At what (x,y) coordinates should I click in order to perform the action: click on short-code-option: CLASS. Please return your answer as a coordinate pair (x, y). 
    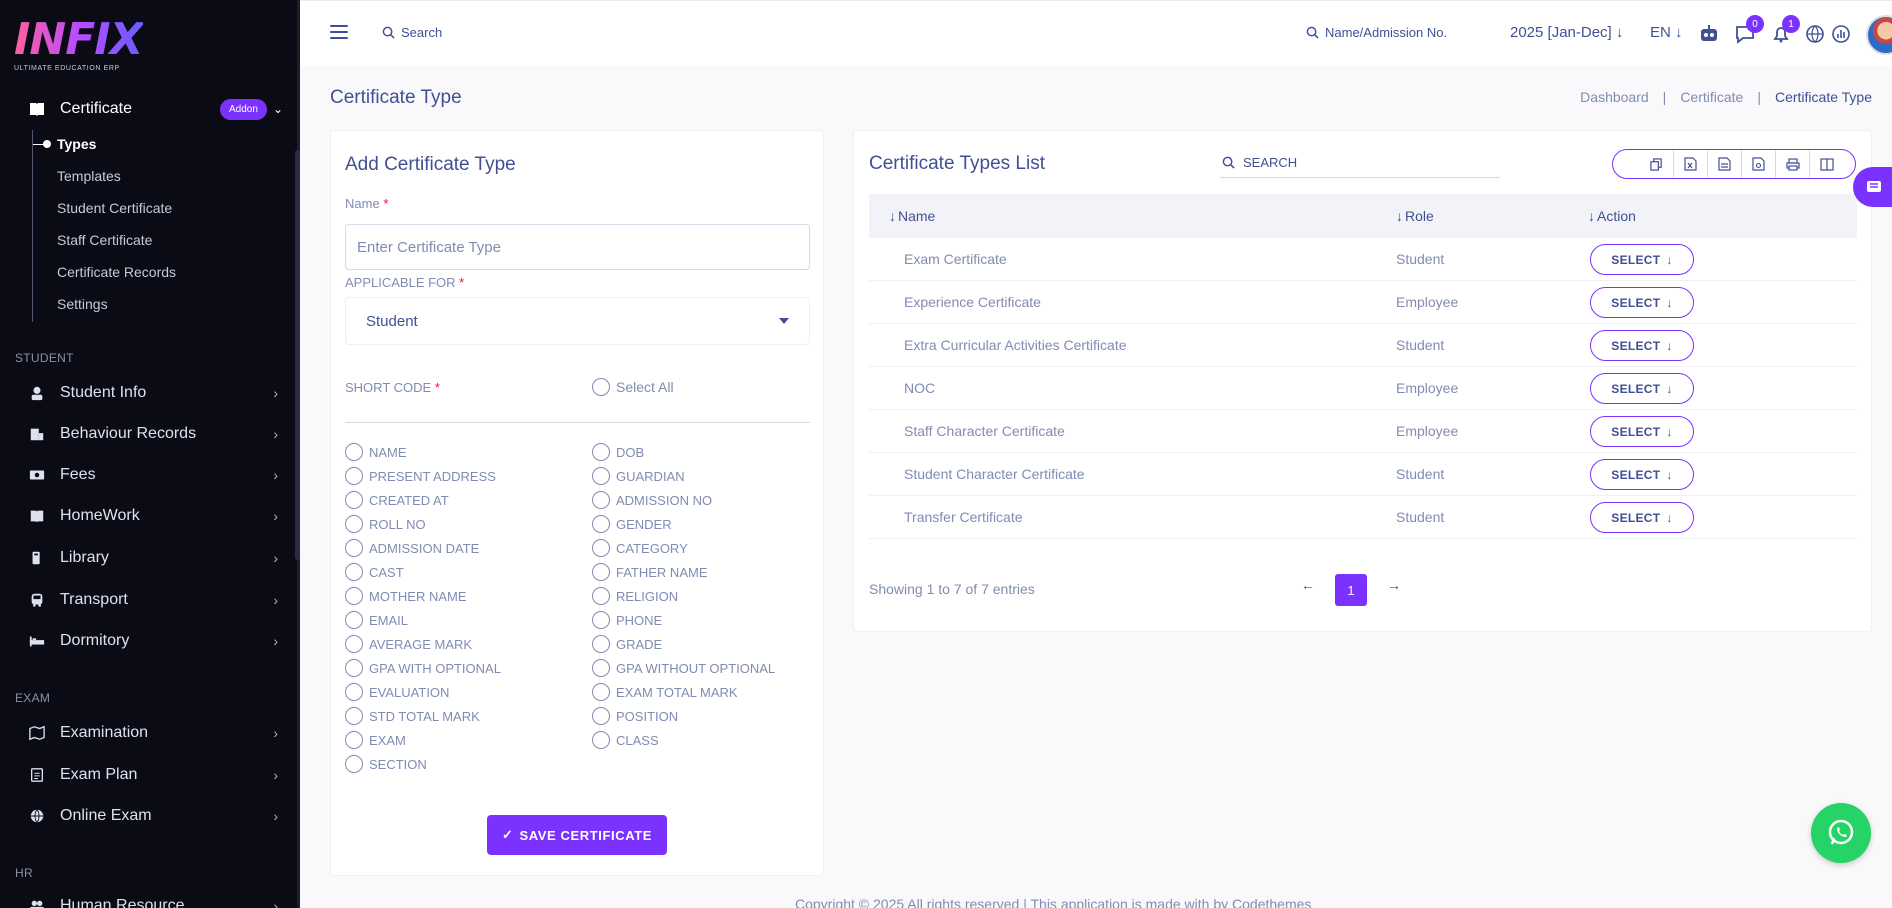
    Looking at the image, I should click on (625, 740).